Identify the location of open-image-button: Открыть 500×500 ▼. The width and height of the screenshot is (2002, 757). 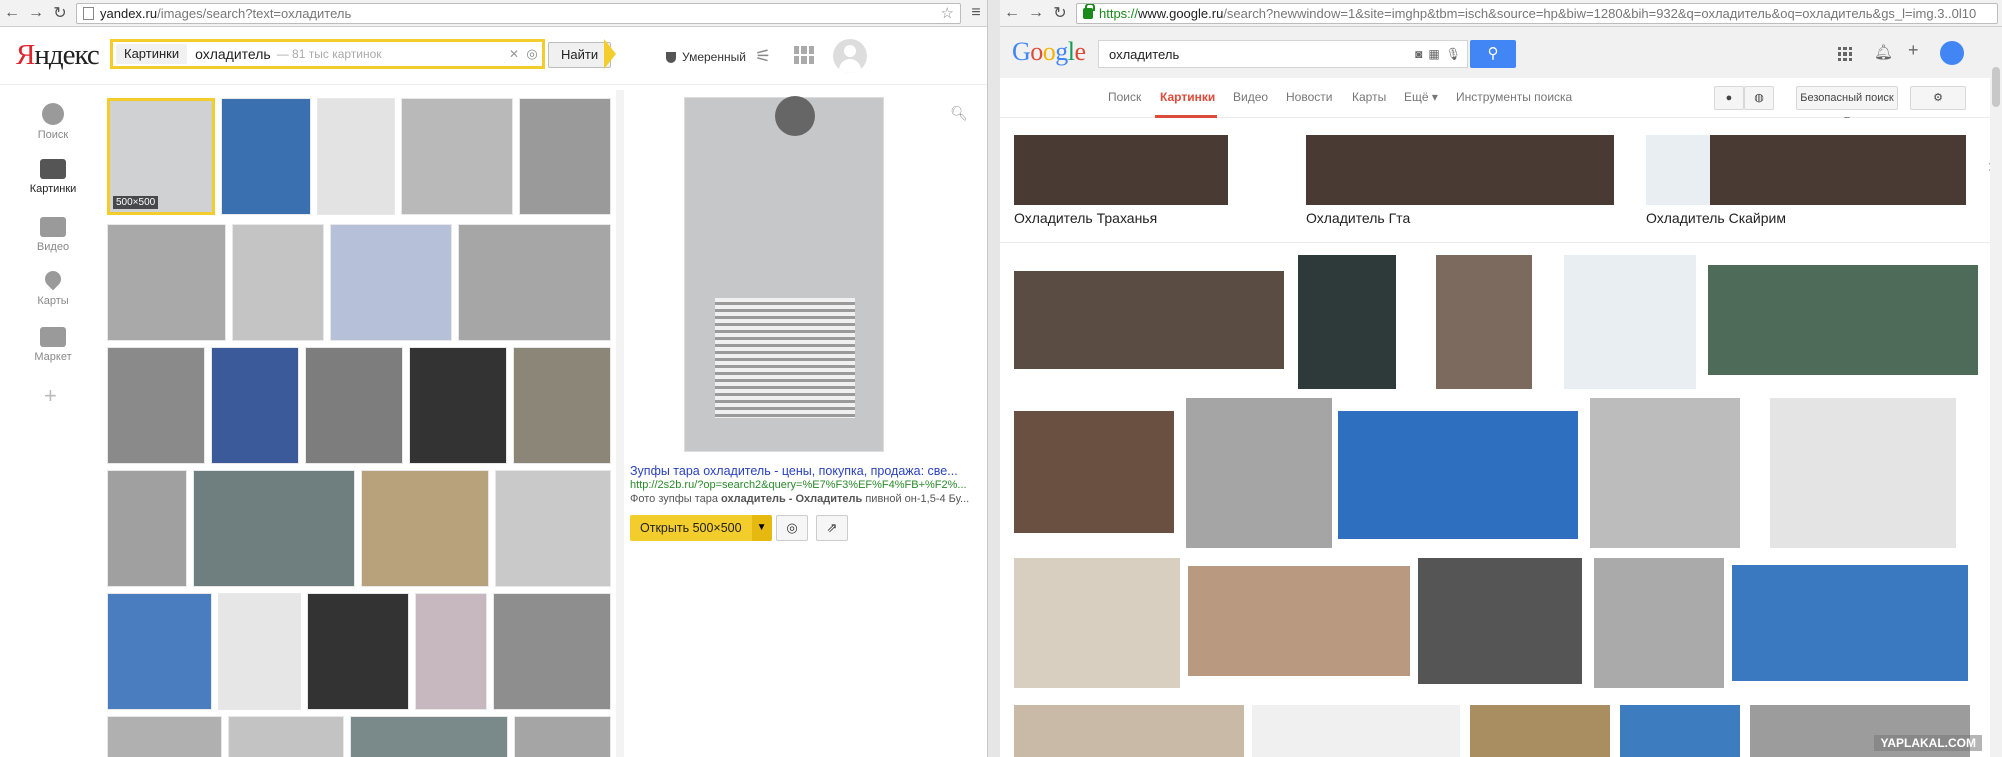
(701, 528).